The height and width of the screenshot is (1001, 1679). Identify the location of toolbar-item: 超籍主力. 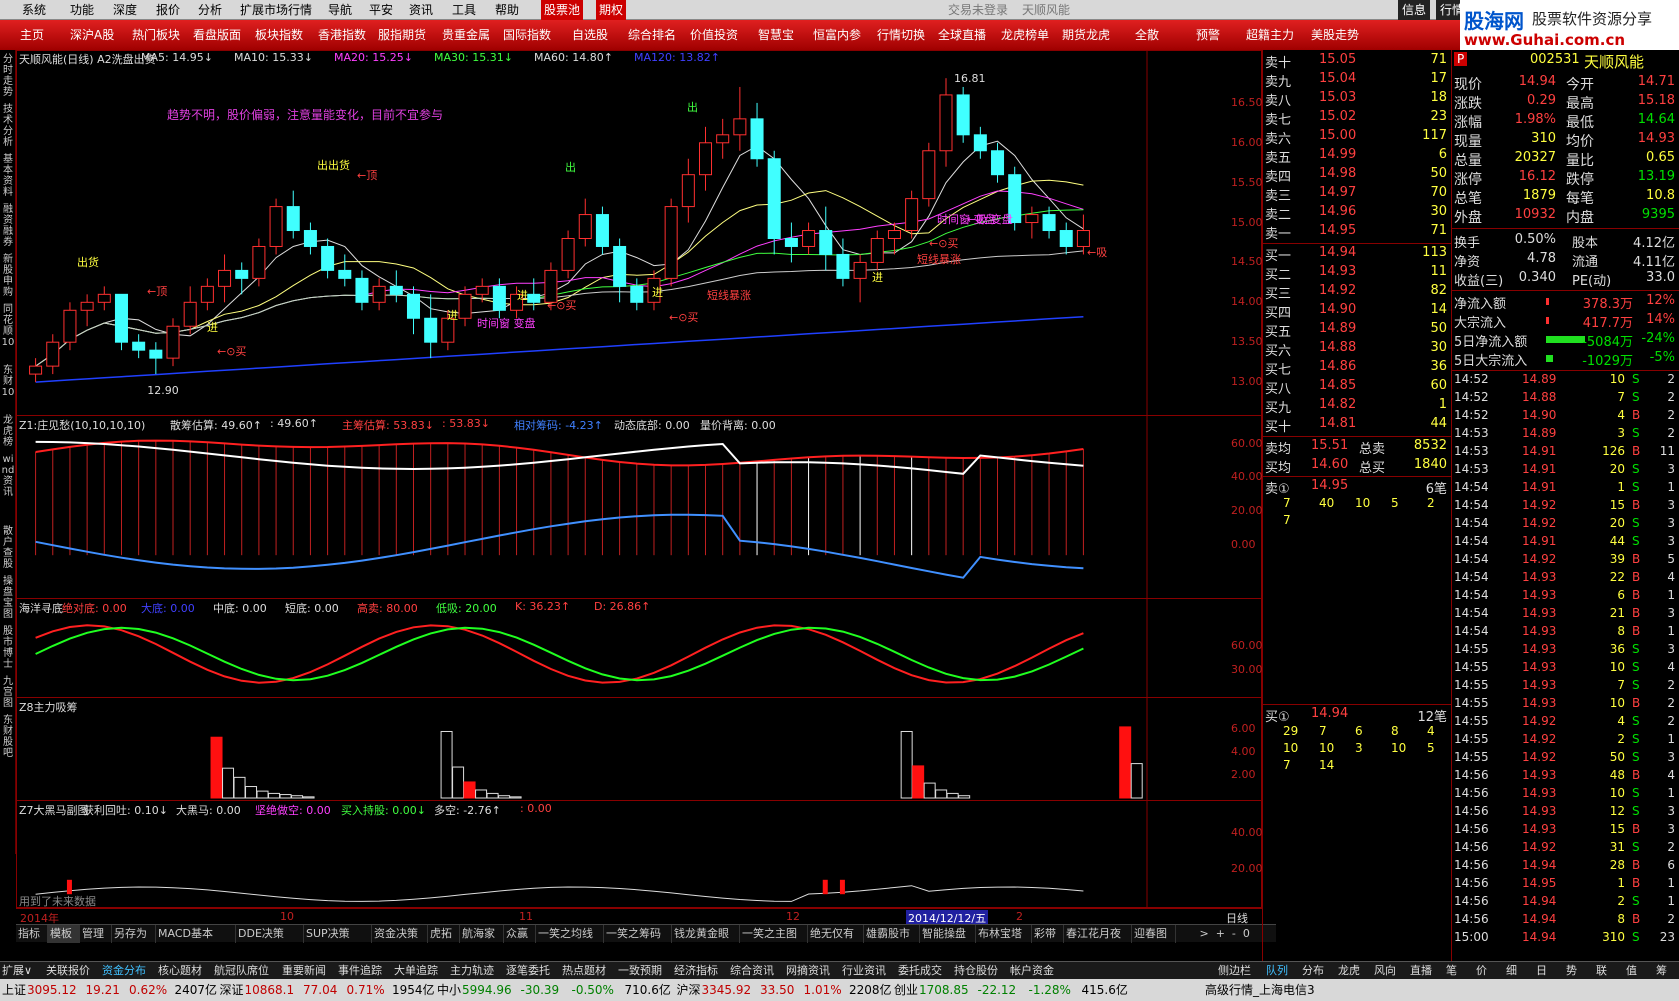
(1270, 35).